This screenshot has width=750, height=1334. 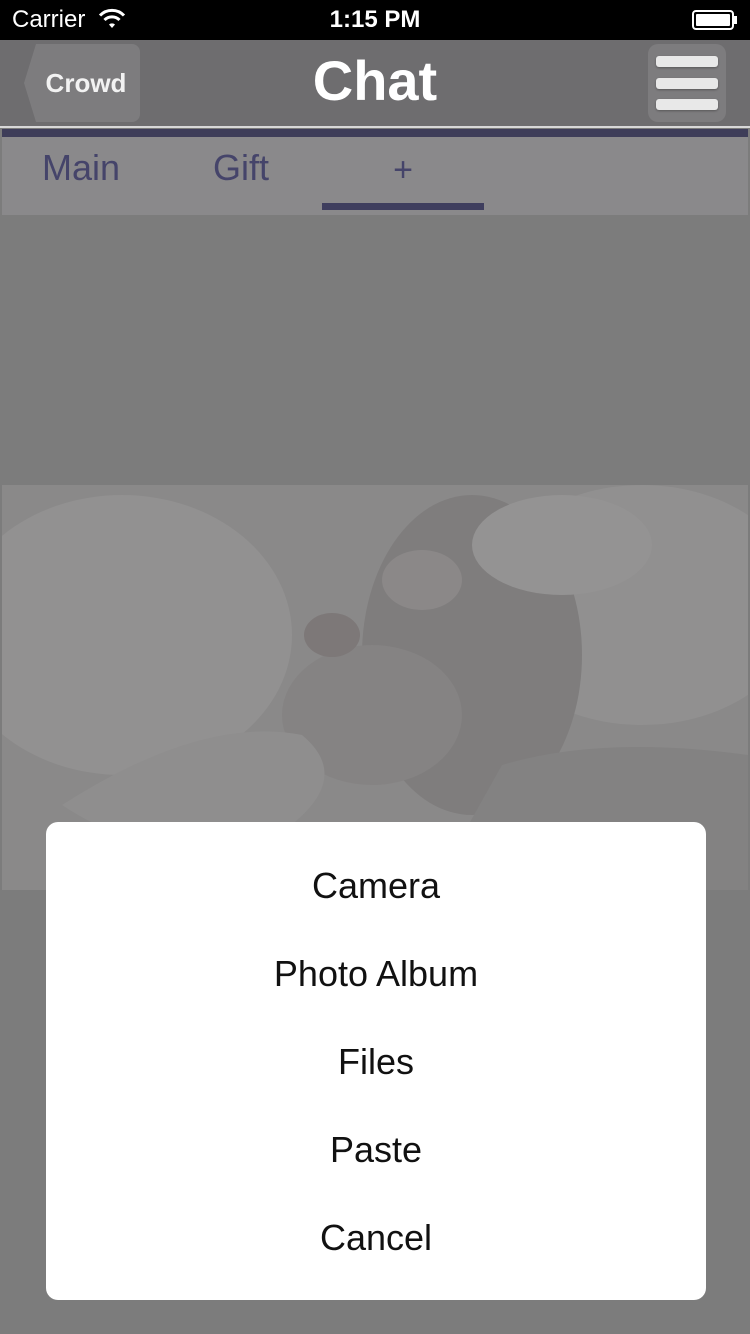 What do you see at coordinates (714, 20) in the screenshot?
I see `battery-icon` at bounding box center [714, 20].